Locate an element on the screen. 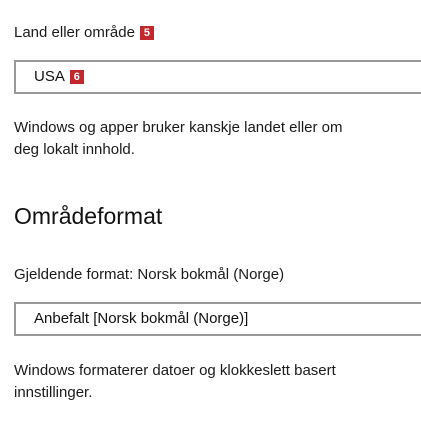 The width and height of the screenshot is (421, 428). format-description-line-2: innstillinger. is located at coordinates (53, 392).